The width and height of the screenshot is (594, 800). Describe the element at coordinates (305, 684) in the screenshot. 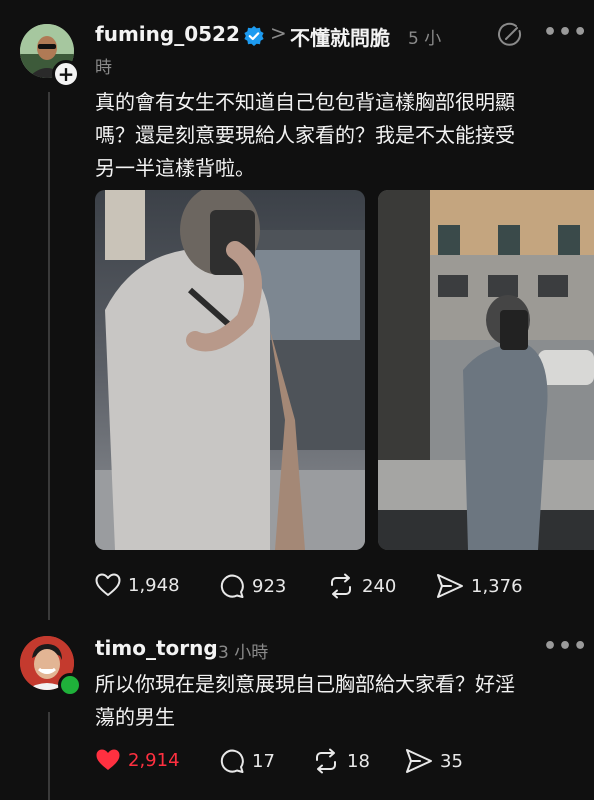

I see `reply-text-line: 所以你現在是刻意展現自己胸部給大家看？好淫` at that location.